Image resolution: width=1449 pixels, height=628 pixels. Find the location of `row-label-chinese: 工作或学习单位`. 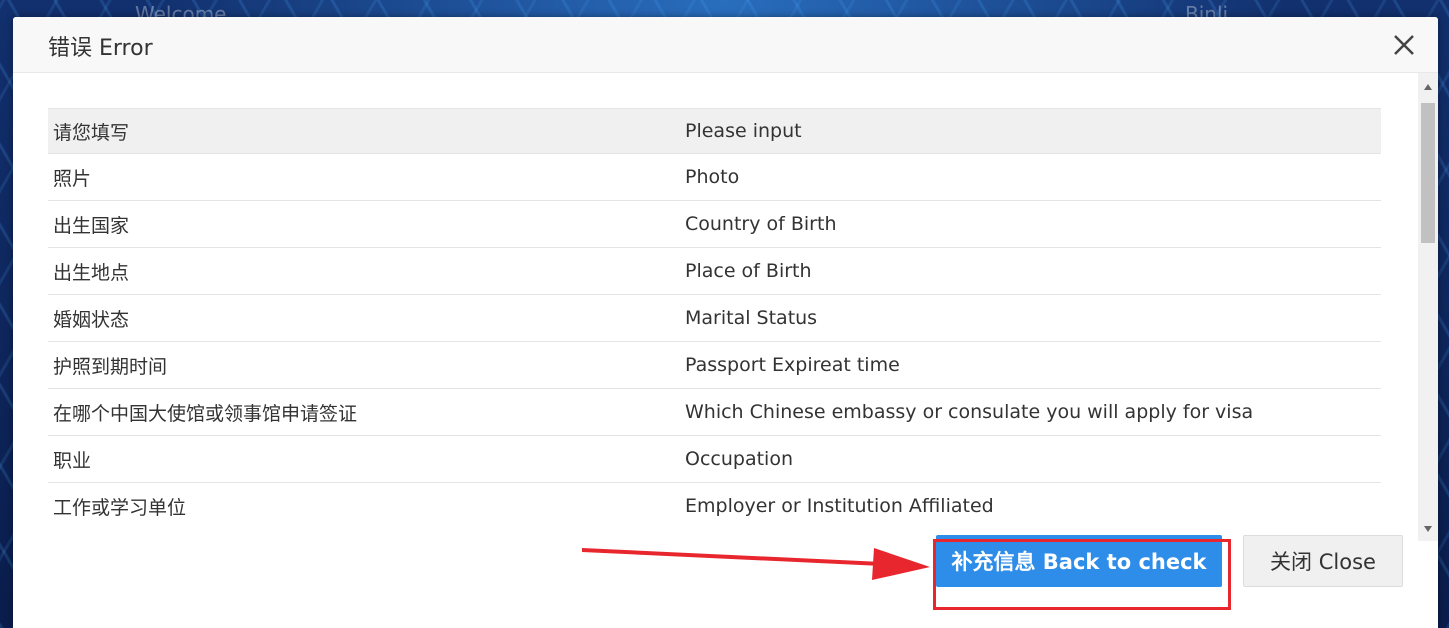

row-label-chinese: 工作或学习单位 is located at coordinates (366, 505).